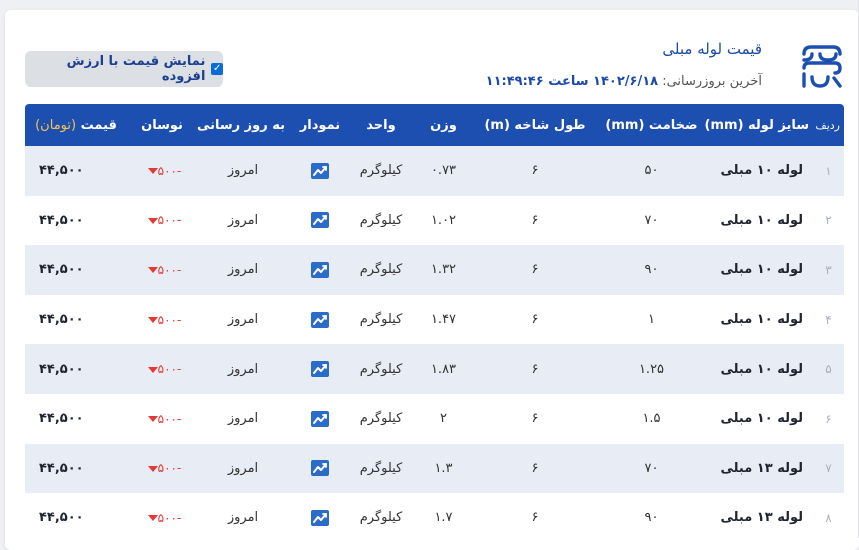 The height and width of the screenshot is (550, 859). Describe the element at coordinates (136, 69) in the screenshot. I see `vat-toggle-label: نمایش قیمت با ارزش افزوده` at that location.